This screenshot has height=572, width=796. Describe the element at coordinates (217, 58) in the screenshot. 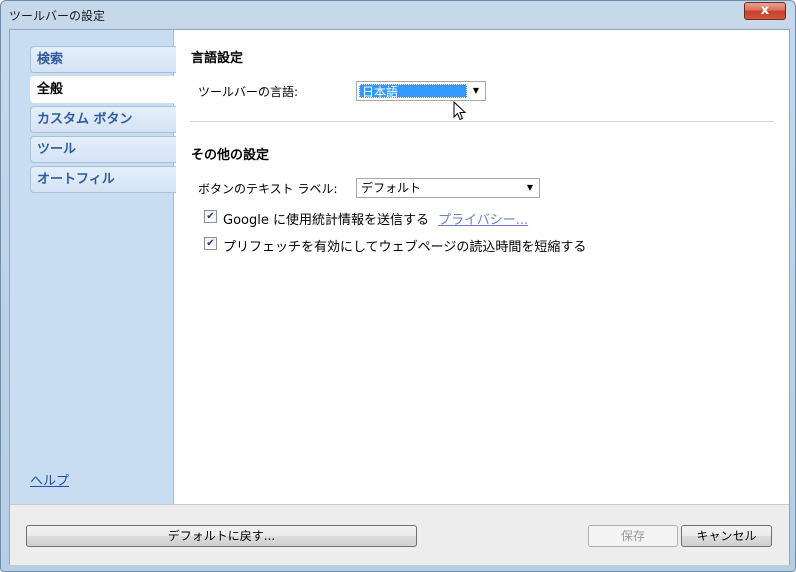

I see `language-section-heading: 言語設定` at that location.